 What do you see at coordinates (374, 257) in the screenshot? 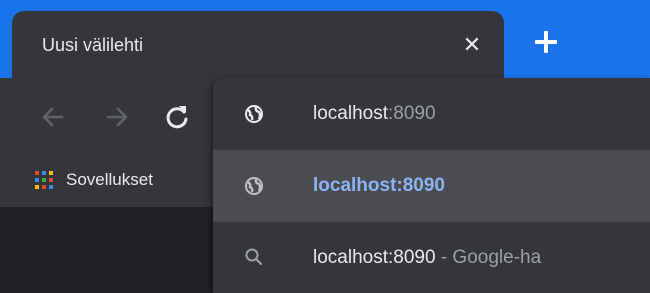
I see `search-query: localhost:8090` at bounding box center [374, 257].